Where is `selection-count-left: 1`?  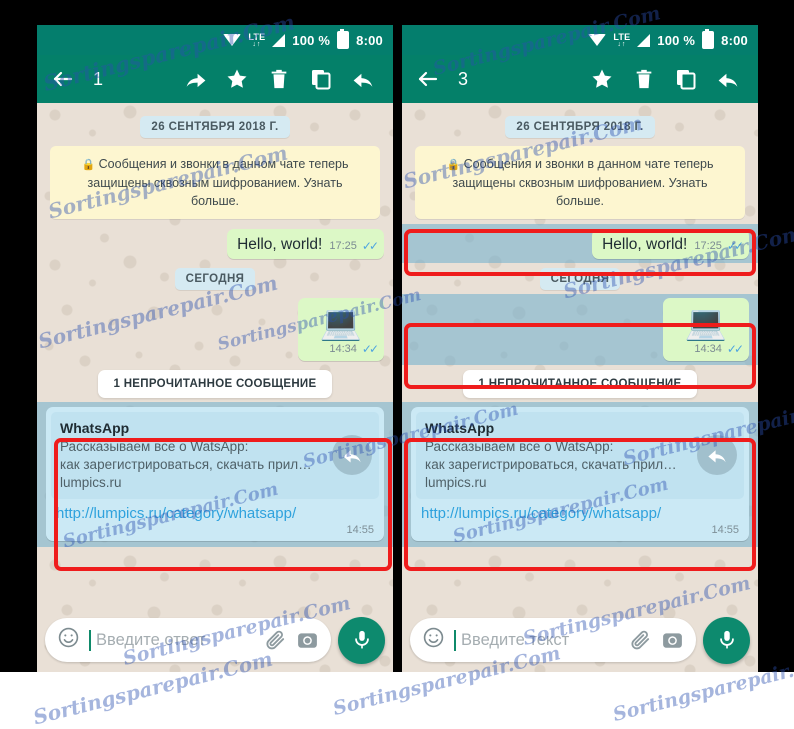
selection-count-left: 1 is located at coordinates (98, 78).